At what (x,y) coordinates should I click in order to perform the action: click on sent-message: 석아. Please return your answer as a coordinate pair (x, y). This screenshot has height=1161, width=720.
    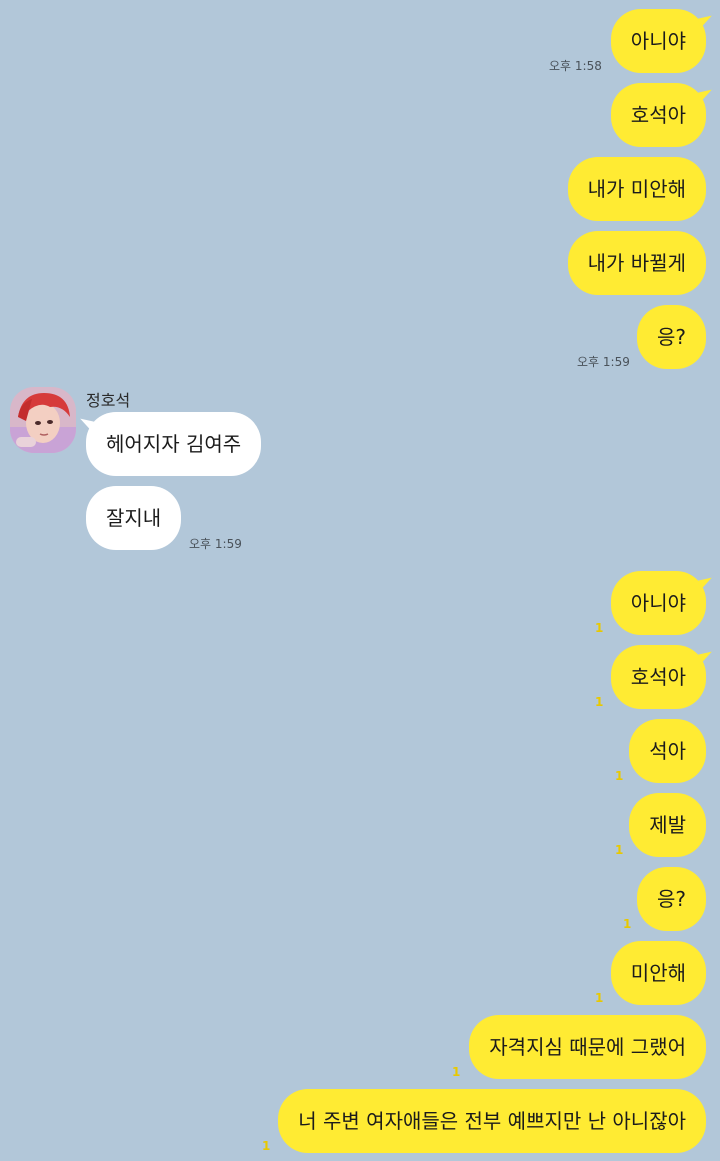
    Looking at the image, I should click on (667, 751).